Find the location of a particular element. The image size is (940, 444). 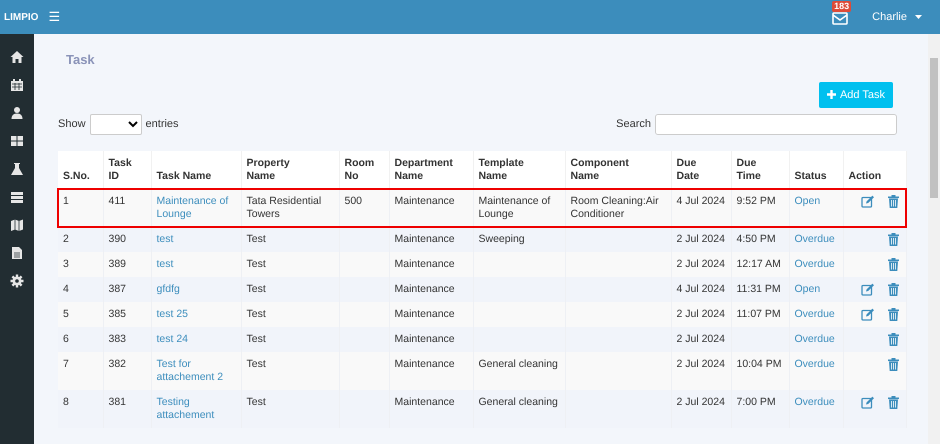

task-link: test is located at coordinates (196, 239).